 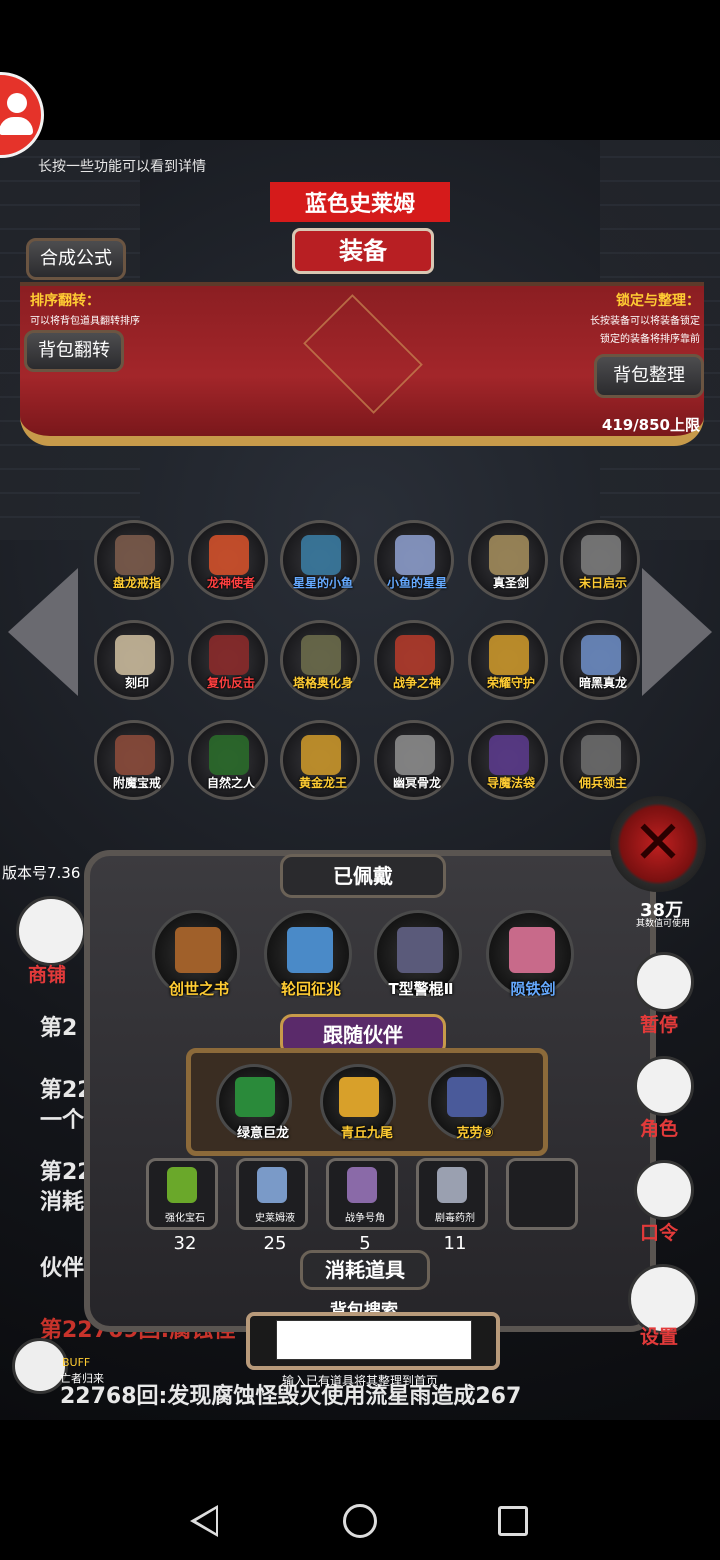 I want to click on inventory-item: 刻印, so click(x=134, y=660).